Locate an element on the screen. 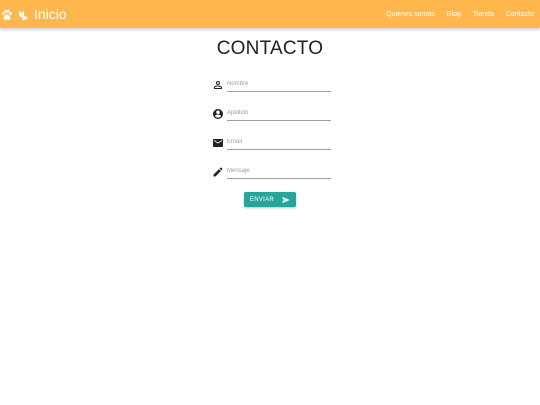 The height and width of the screenshot is (405, 540). send-button: ENVIAR is located at coordinates (270, 199).